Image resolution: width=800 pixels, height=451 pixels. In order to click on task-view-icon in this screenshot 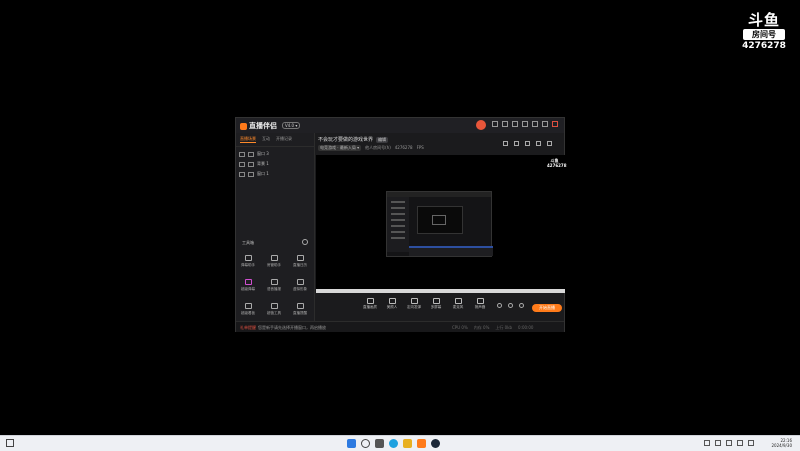, I will do `click(379, 443)`.